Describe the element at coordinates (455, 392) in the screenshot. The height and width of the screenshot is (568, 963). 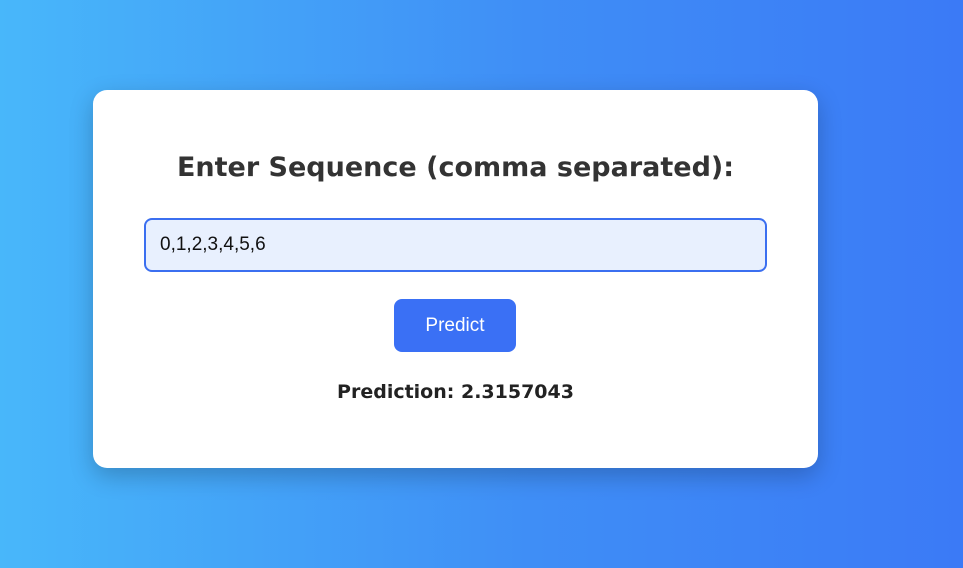
I see `prediction-result: Prediction: 2.3157043` at that location.